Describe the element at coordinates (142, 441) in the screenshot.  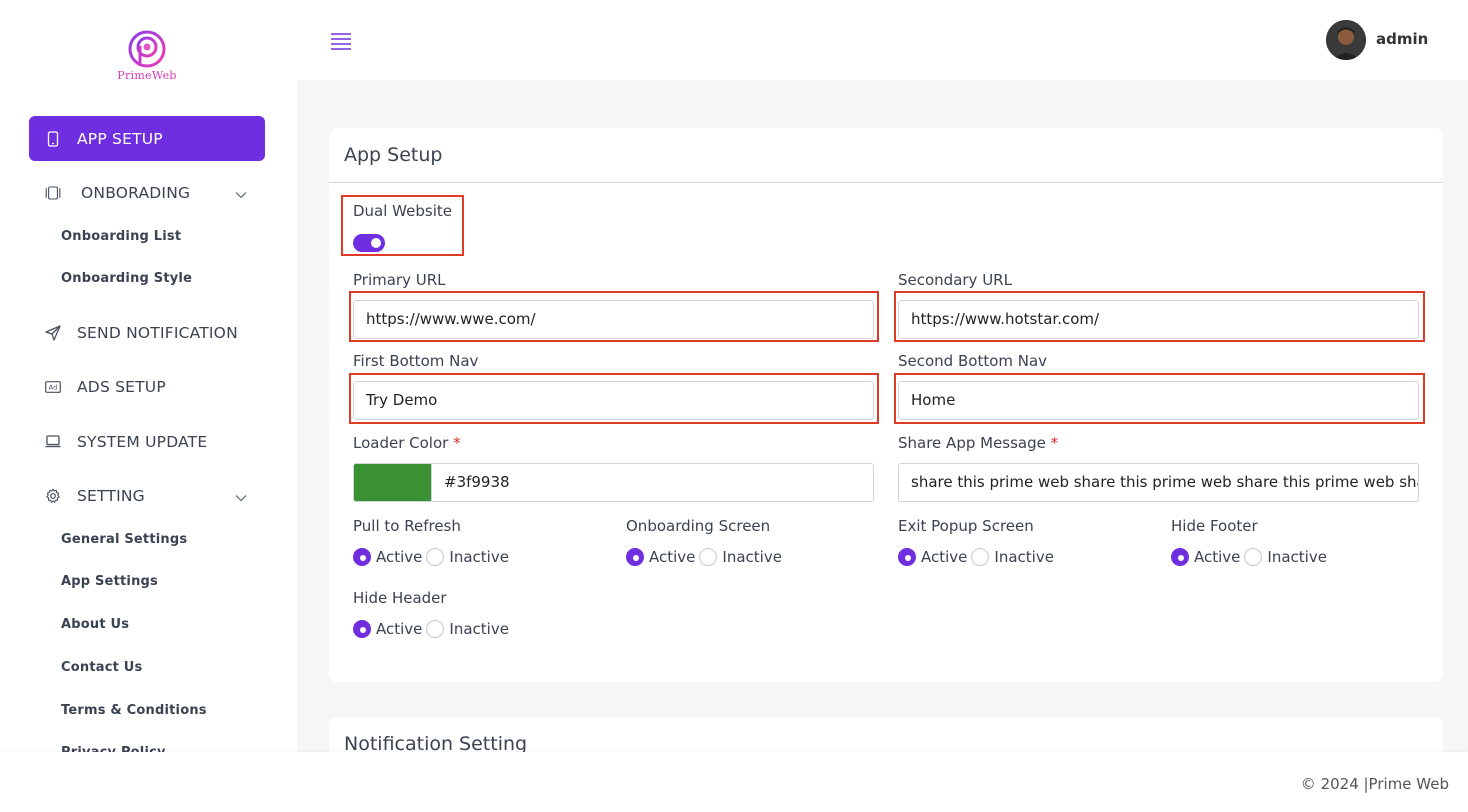
I see `sidebar-item-label: SYSTEM UPDATE` at that location.